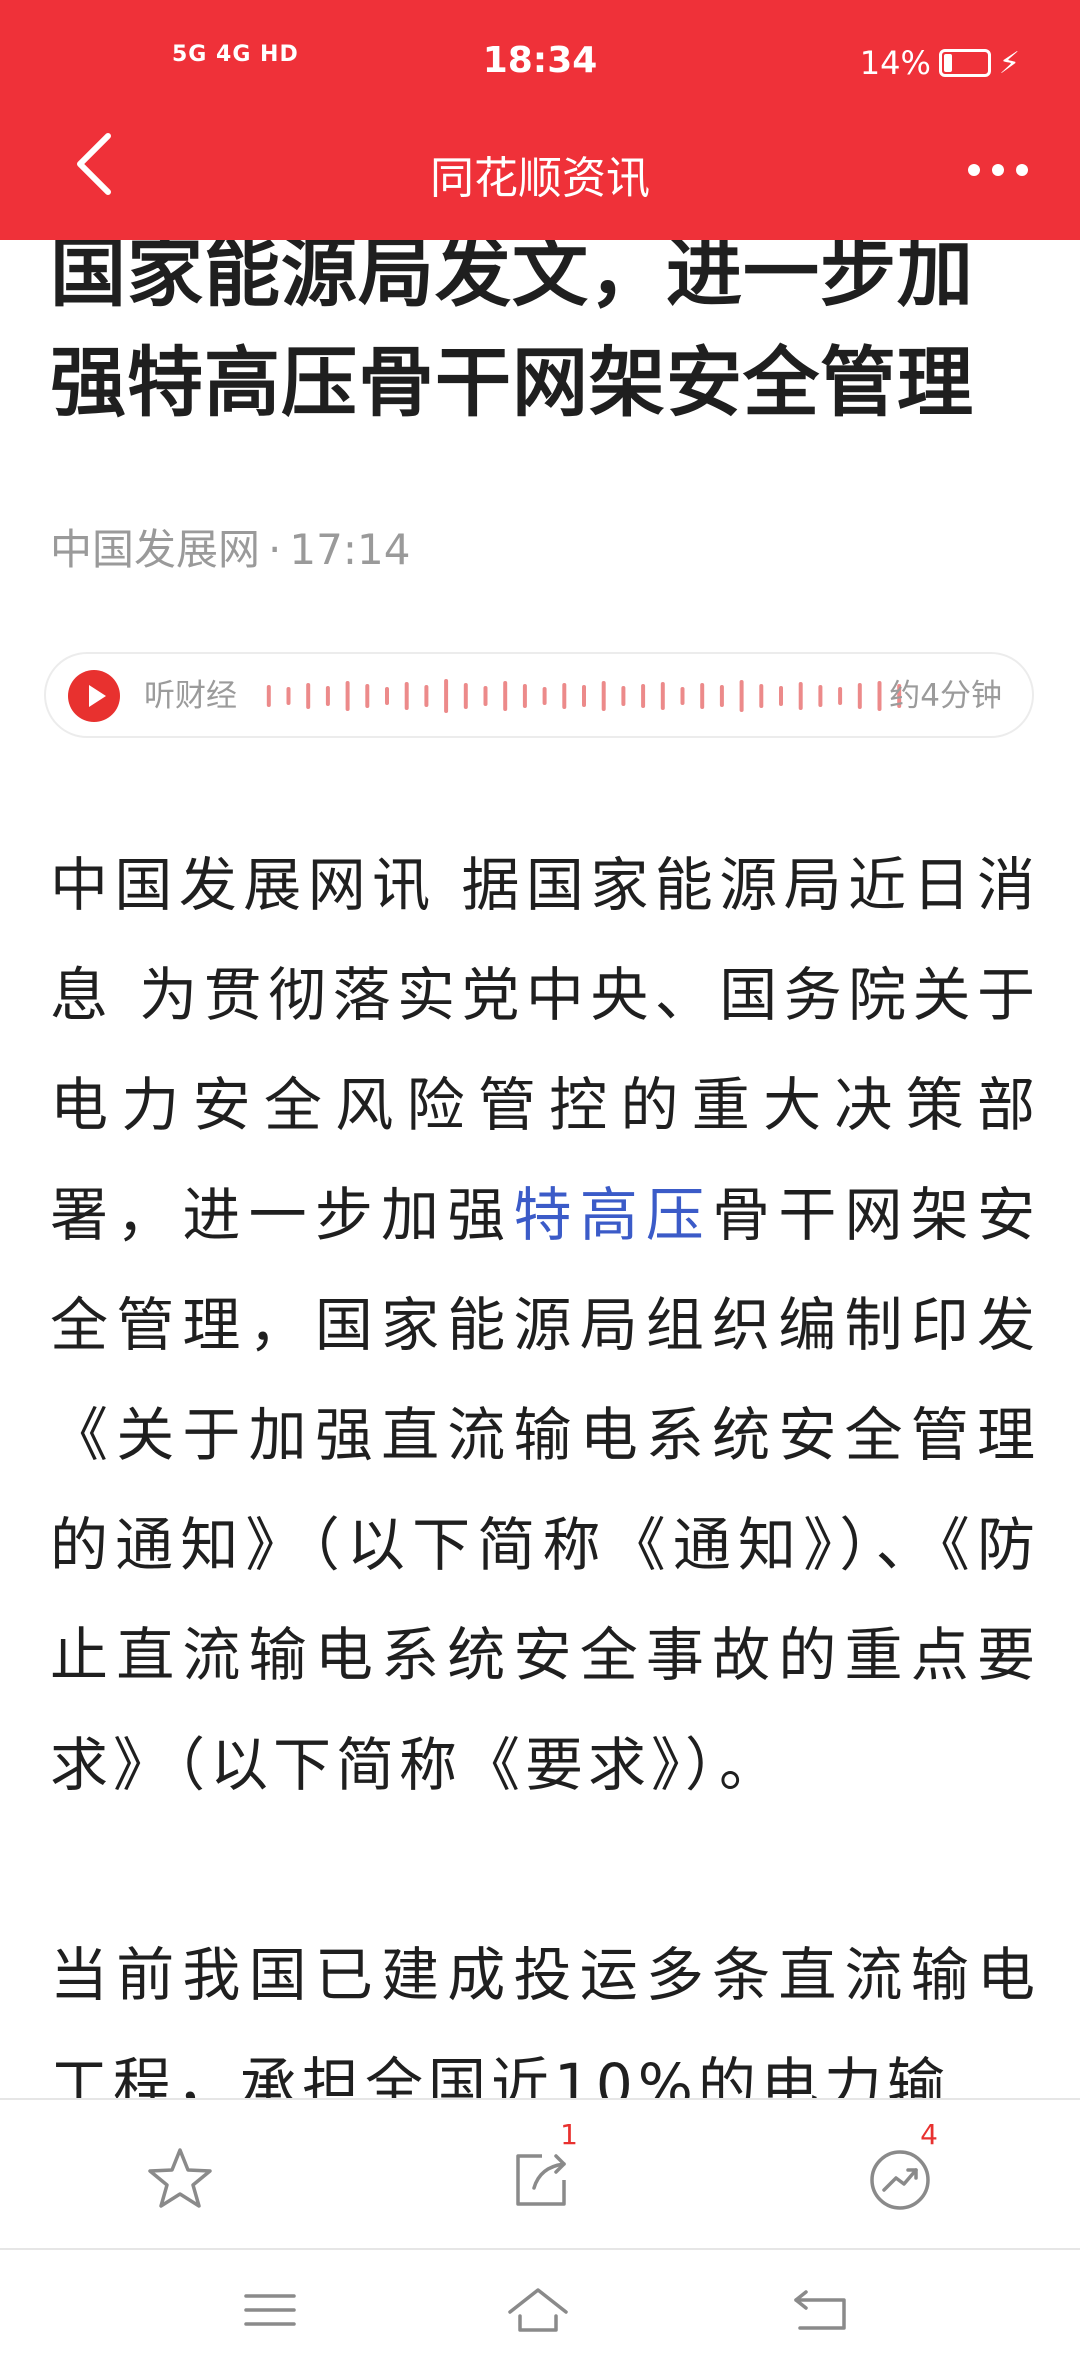 The width and height of the screenshot is (1080, 2376). Describe the element at coordinates (820, 2310) in the screenshot. I see `system-back-icon` at that location.